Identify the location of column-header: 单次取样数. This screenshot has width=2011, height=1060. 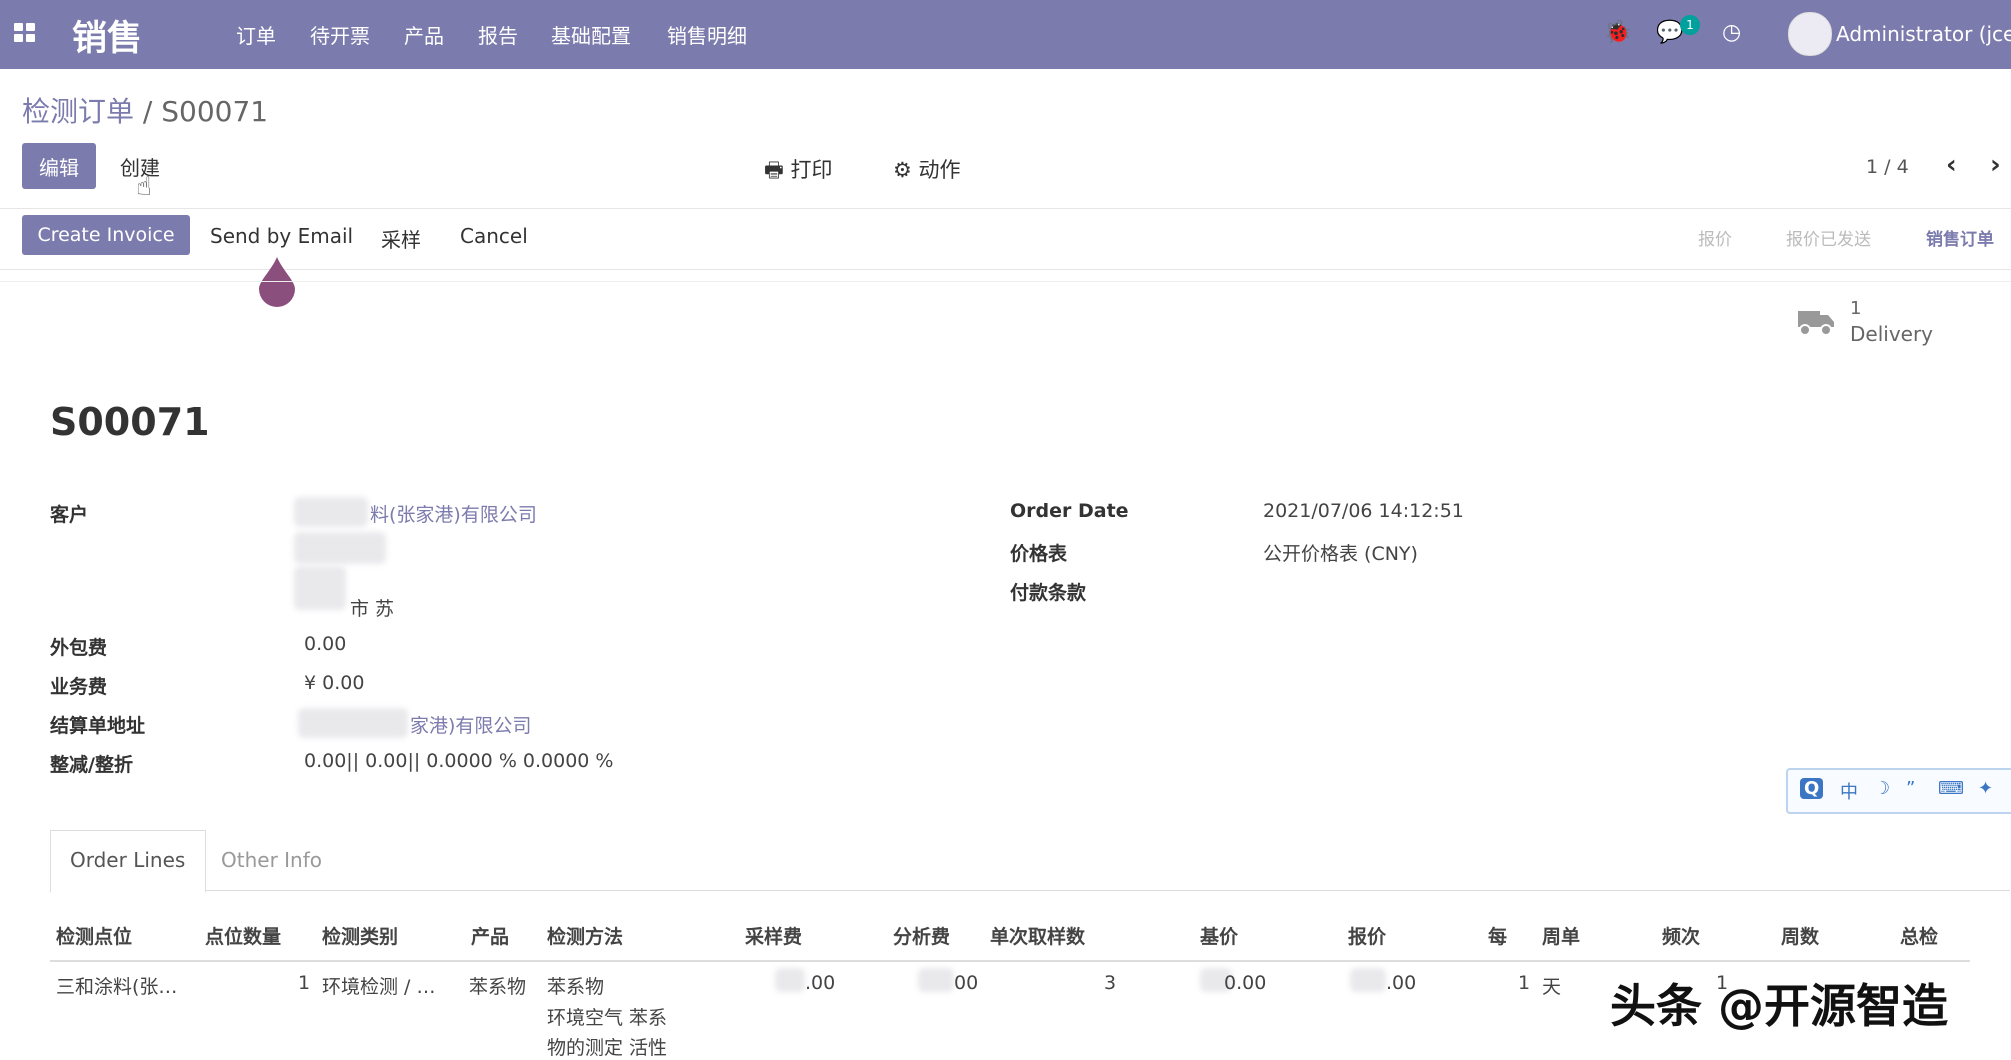
(1037, 935).